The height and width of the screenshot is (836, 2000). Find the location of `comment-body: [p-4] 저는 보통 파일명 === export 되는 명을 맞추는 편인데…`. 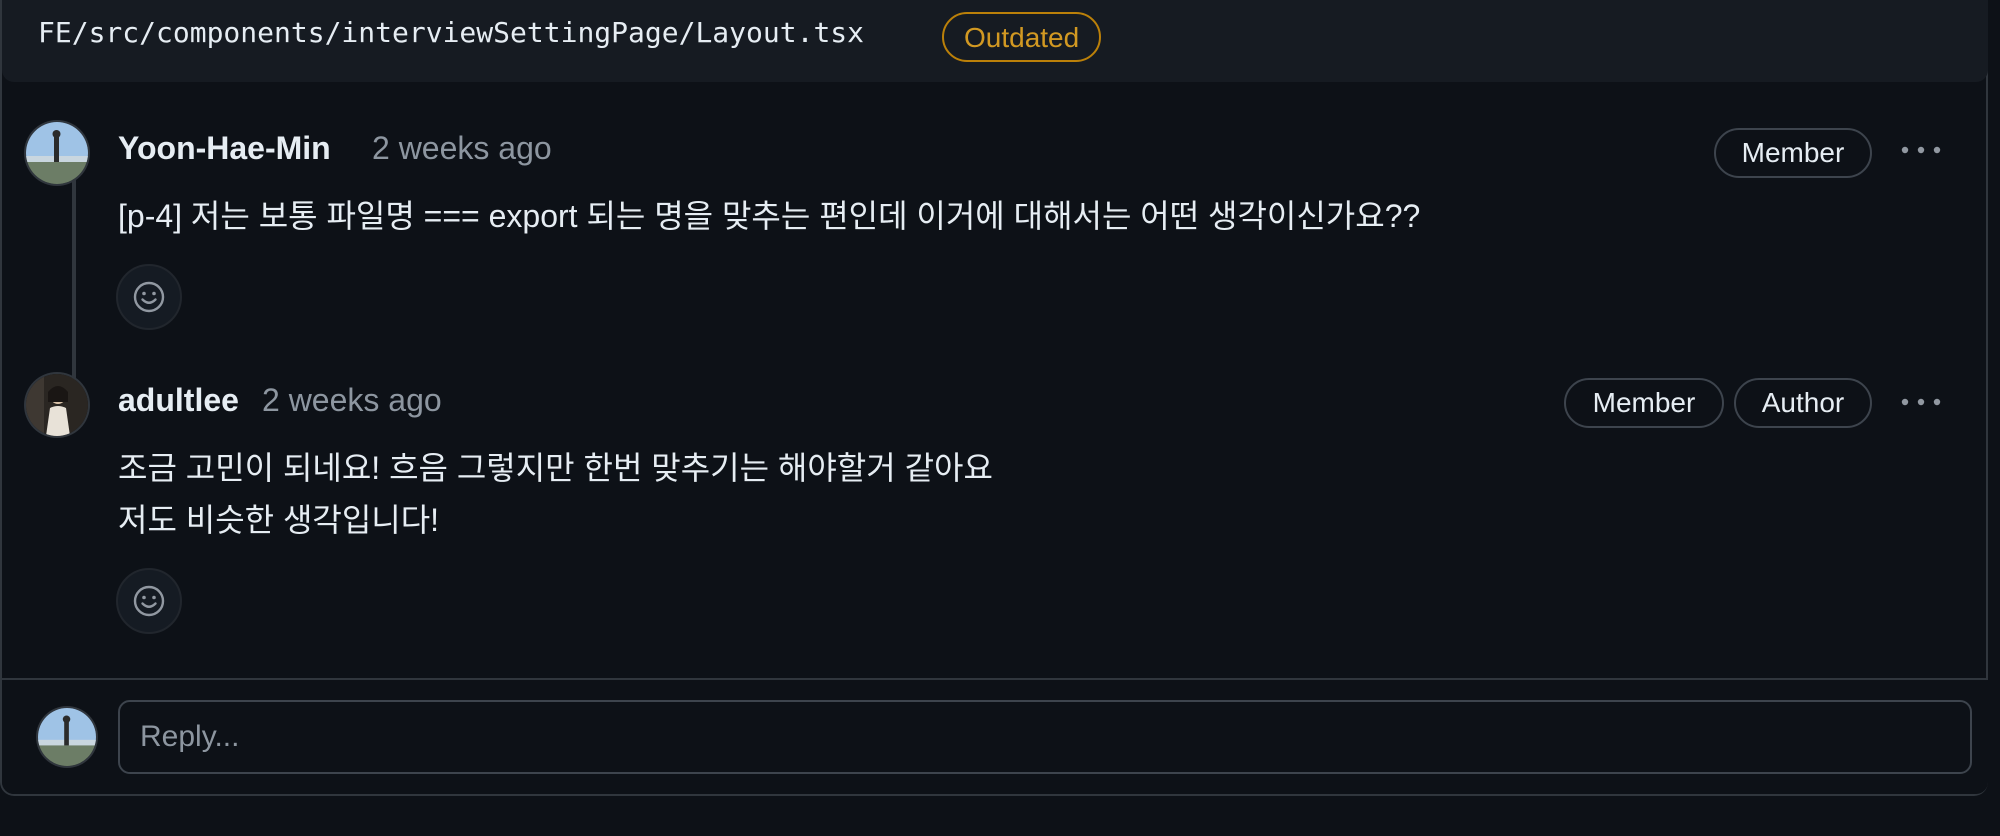

comment-body: [p-4] 저는 보통 파일명 === export 되는 명을 맞추는 편인데… is located at coordinates (769, 216).